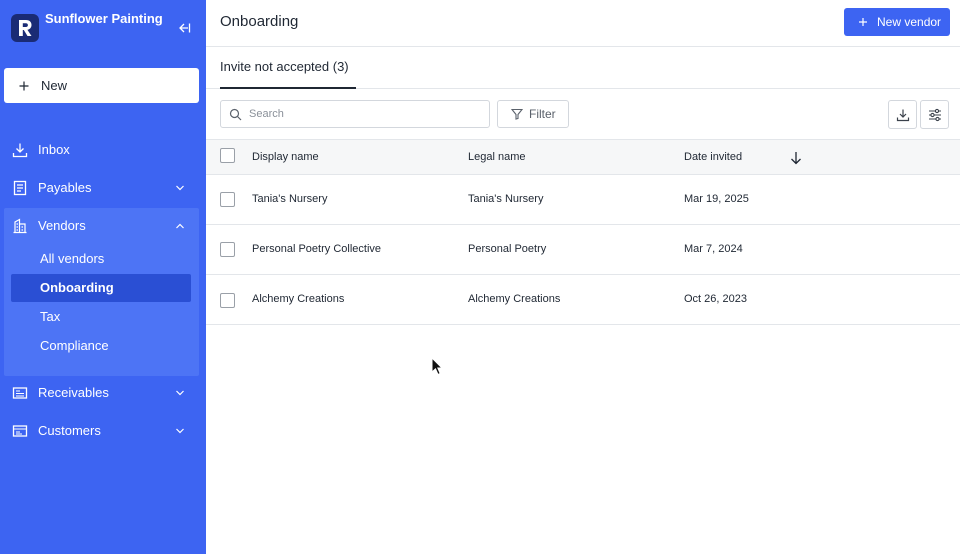  I want to click on cell-date-invited: Oct 26, 2023, so click(715, 299).